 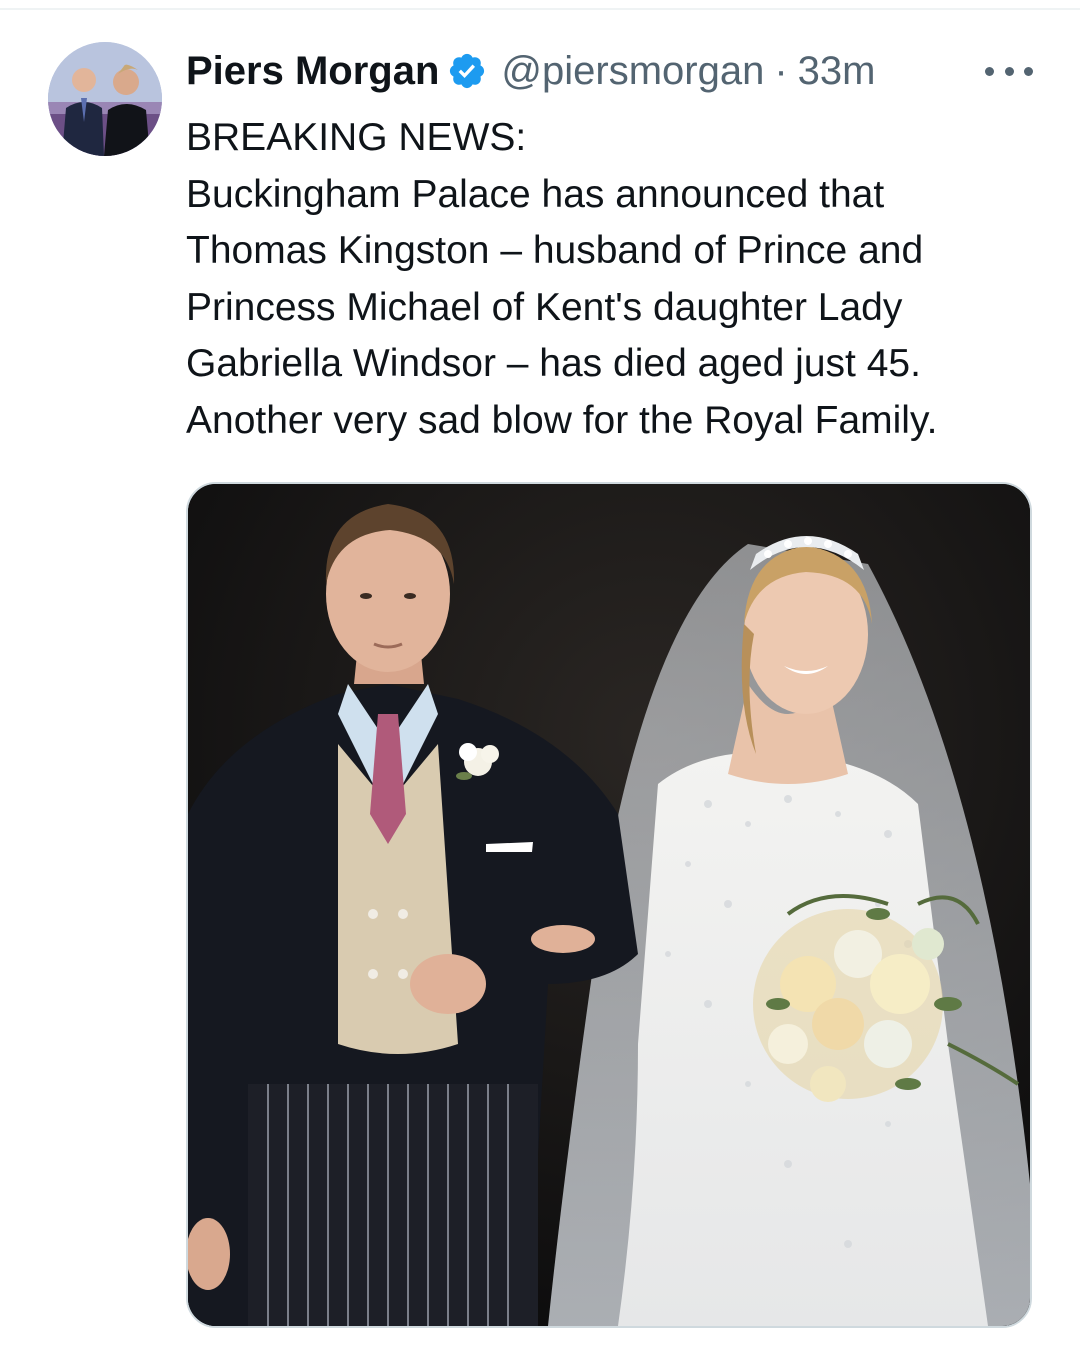 What do you see at coordinates (555, 250) in the screenshot?
I see `tweet-text-line: Thomas Kingston – husband of Prince and` at bounding box center [555, 250].